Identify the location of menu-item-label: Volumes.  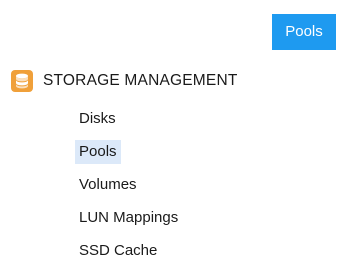
(108, 184).